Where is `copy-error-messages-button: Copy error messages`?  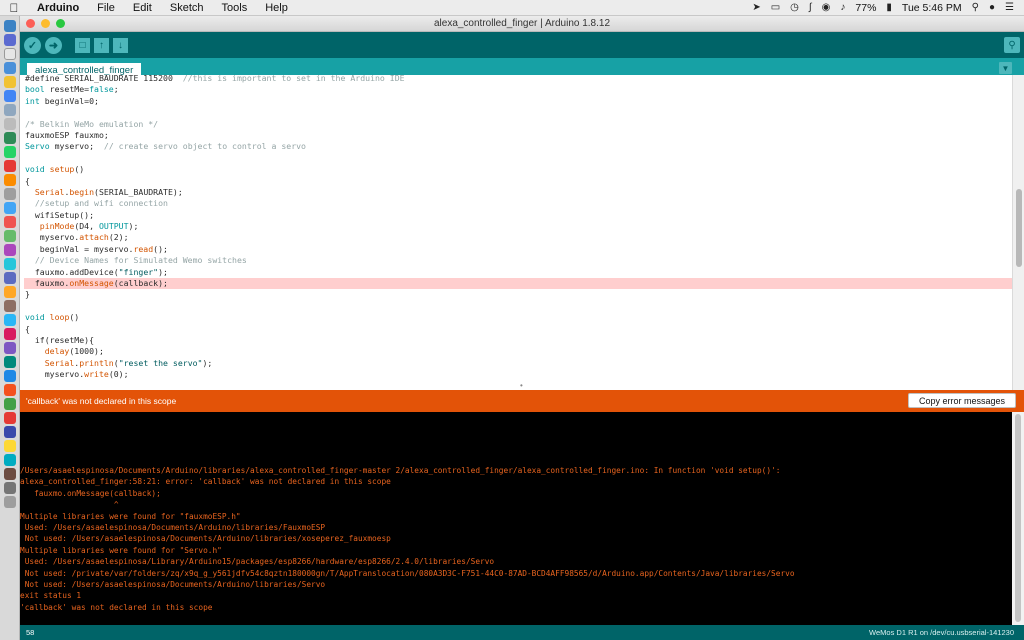 copy-error-messages-button: Copy error messages is located at coordinates (961, 400).